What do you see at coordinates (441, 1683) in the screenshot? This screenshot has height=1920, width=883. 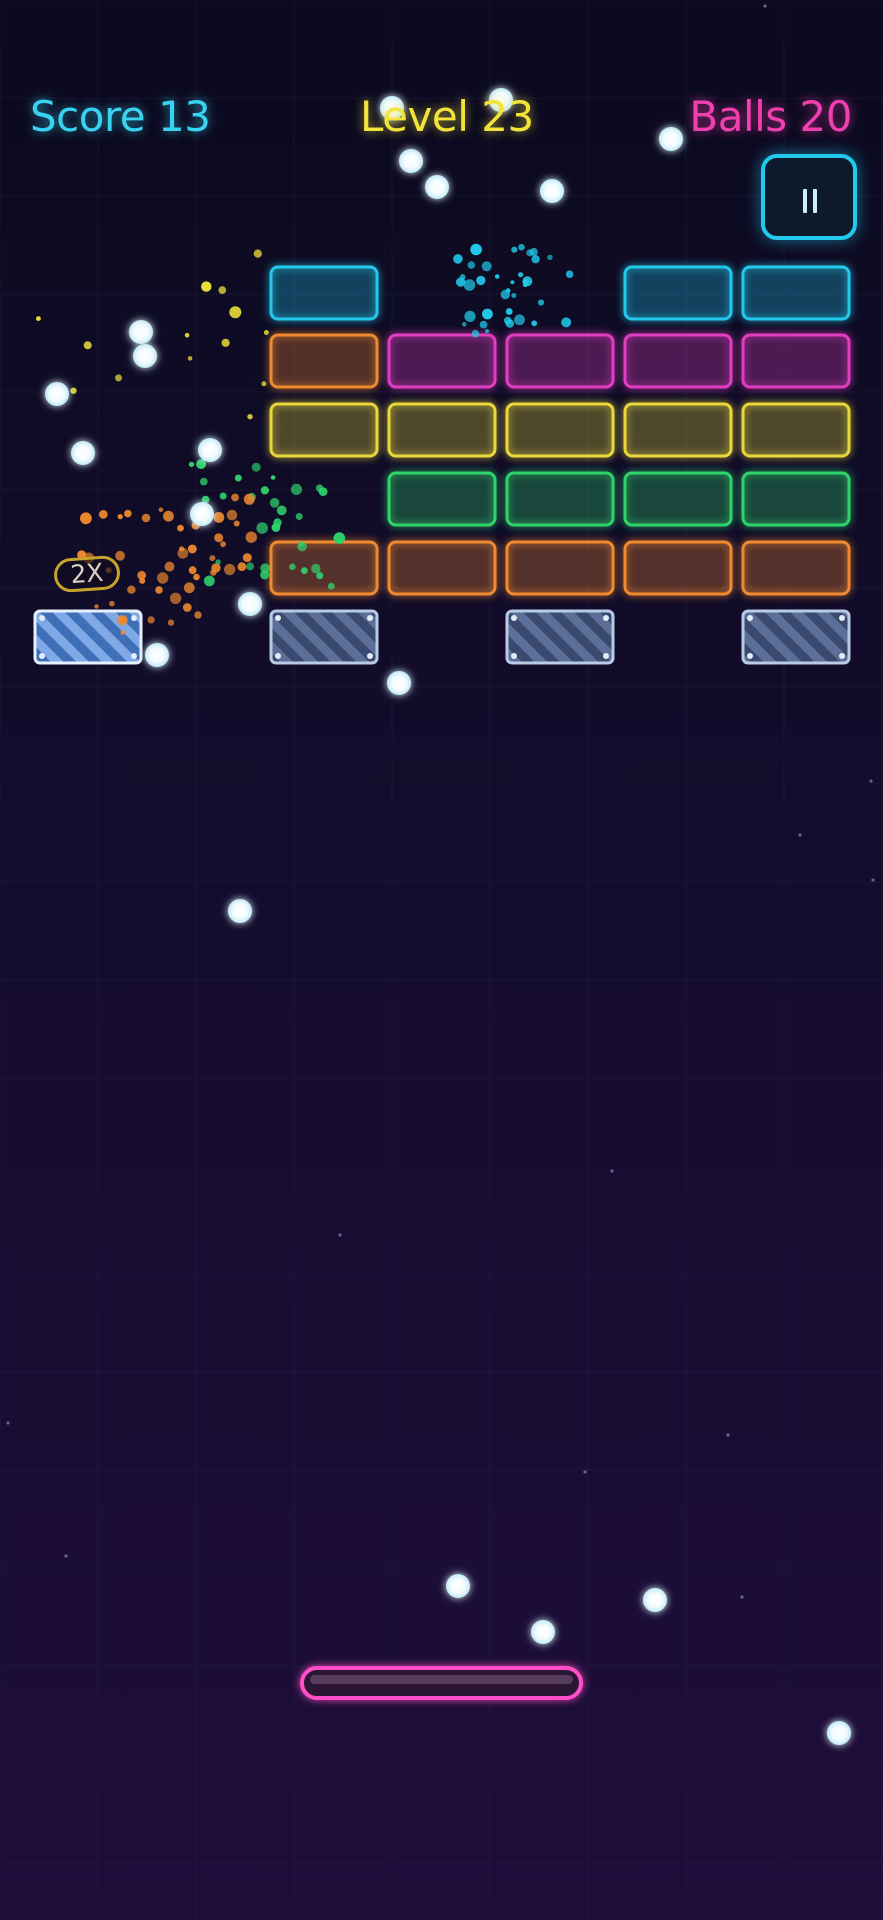 I see `paddle` at bounding box center [441, 1683].